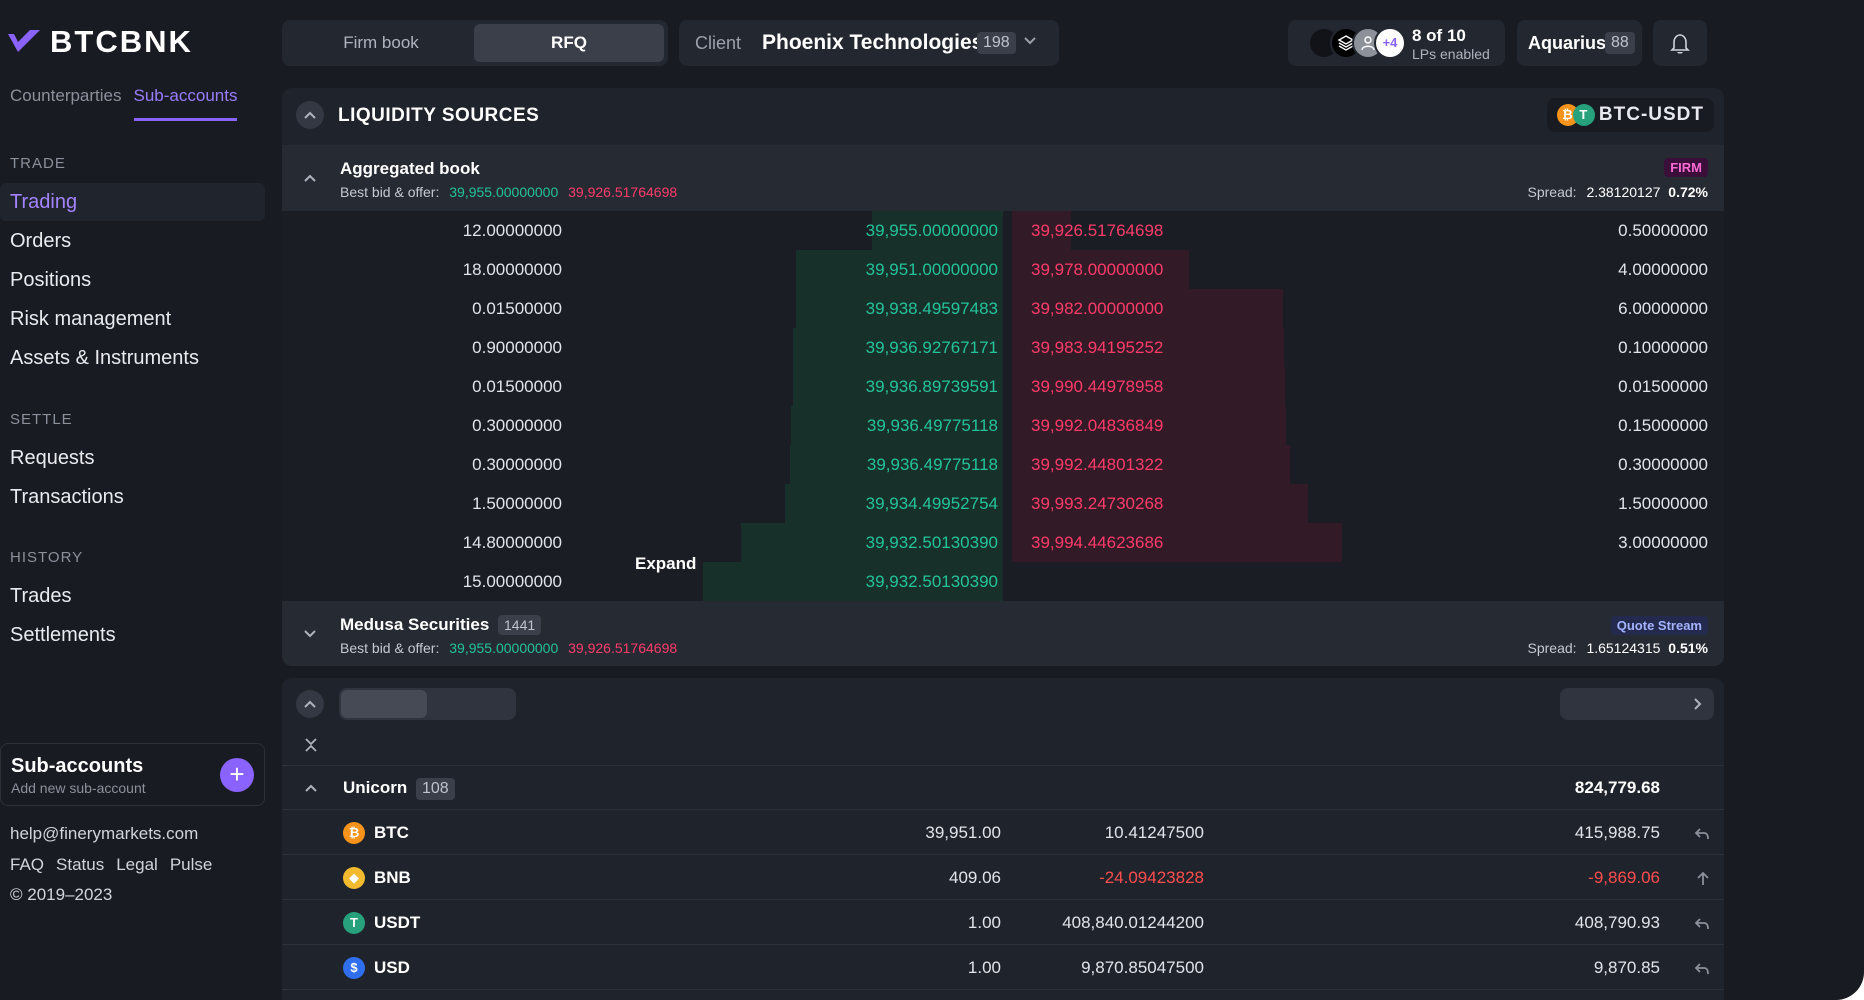 Image resolution: width=1864 pixels, height=1000 pixels. What do you see at coordinates (1097, 230) in the screenshot?
I see `ask-price: 39,926.51764698` at bounding box center [1097, 230].